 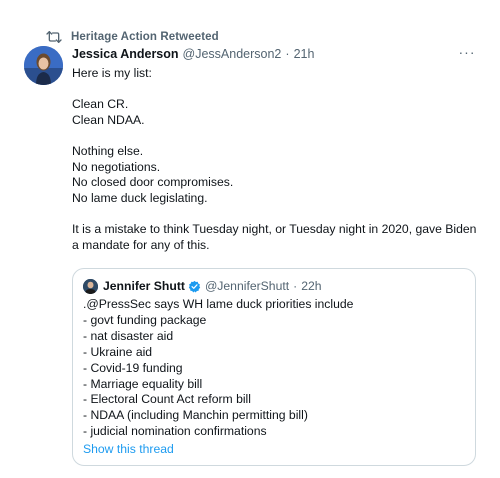 I want to click on timestamp: 21h, so click(x=304, y=54).